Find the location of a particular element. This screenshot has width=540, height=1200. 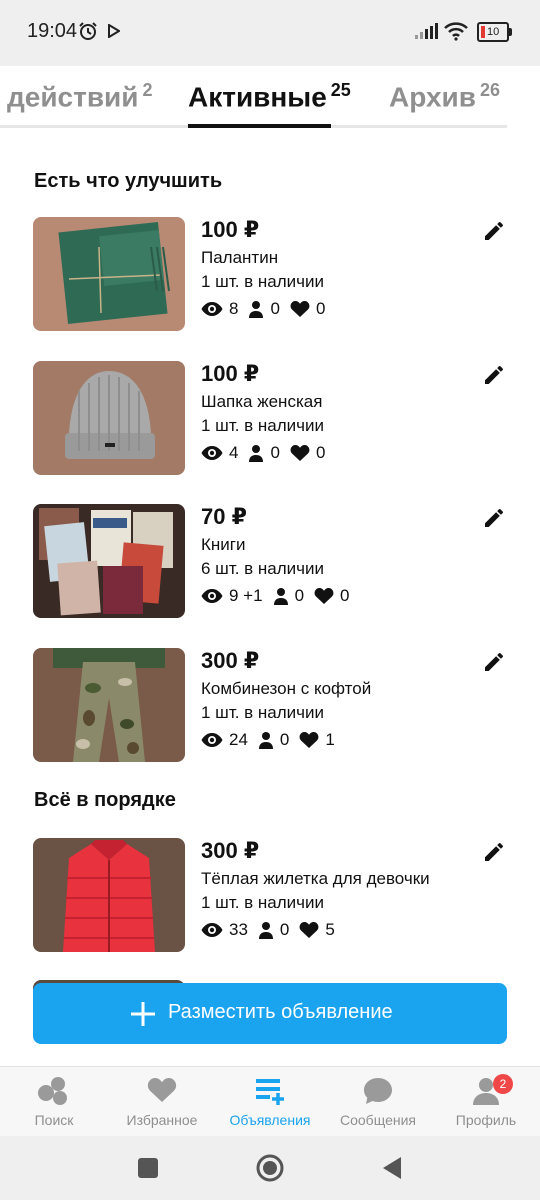

views-count: 8 is located at coordinates (234, 308).